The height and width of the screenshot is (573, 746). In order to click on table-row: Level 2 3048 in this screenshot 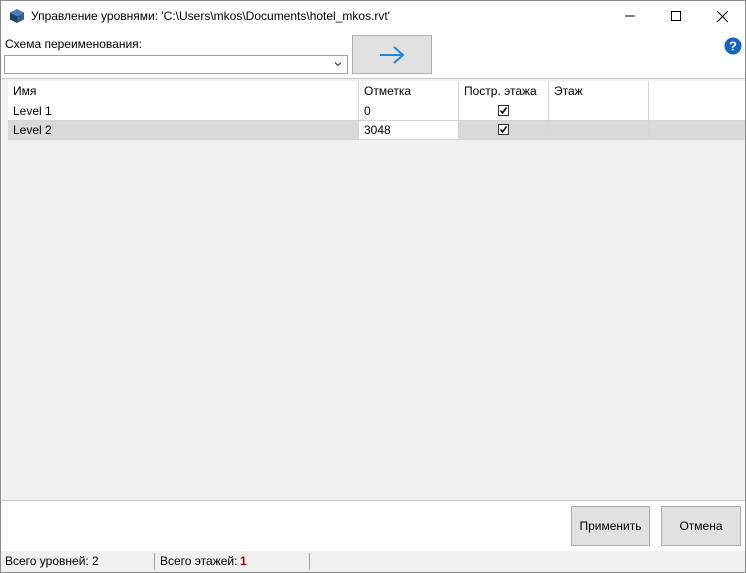, I will do `click(376, 130)`.